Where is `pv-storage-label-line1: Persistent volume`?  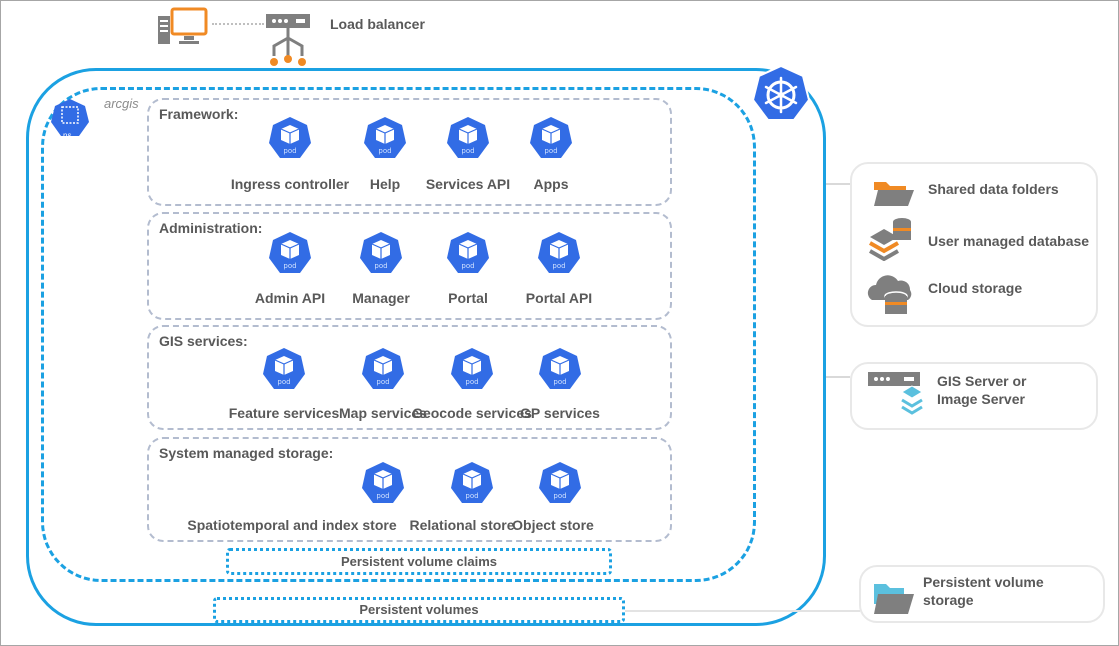 pv-storage-label-line1: Persistent volume is located at coordinates (983, 582).